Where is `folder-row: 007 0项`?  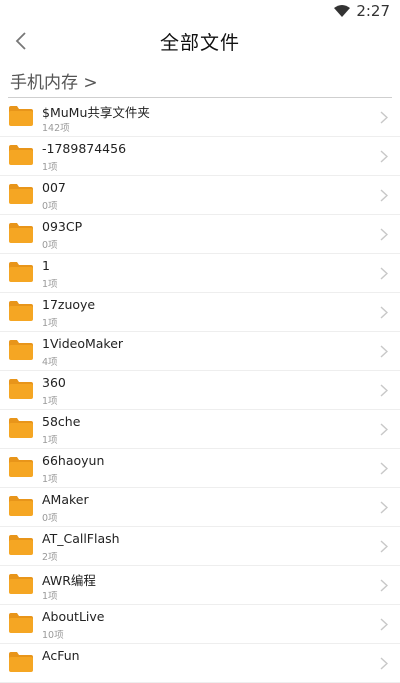
folder-row: 007 0项 is located at coordinates (200, 195).